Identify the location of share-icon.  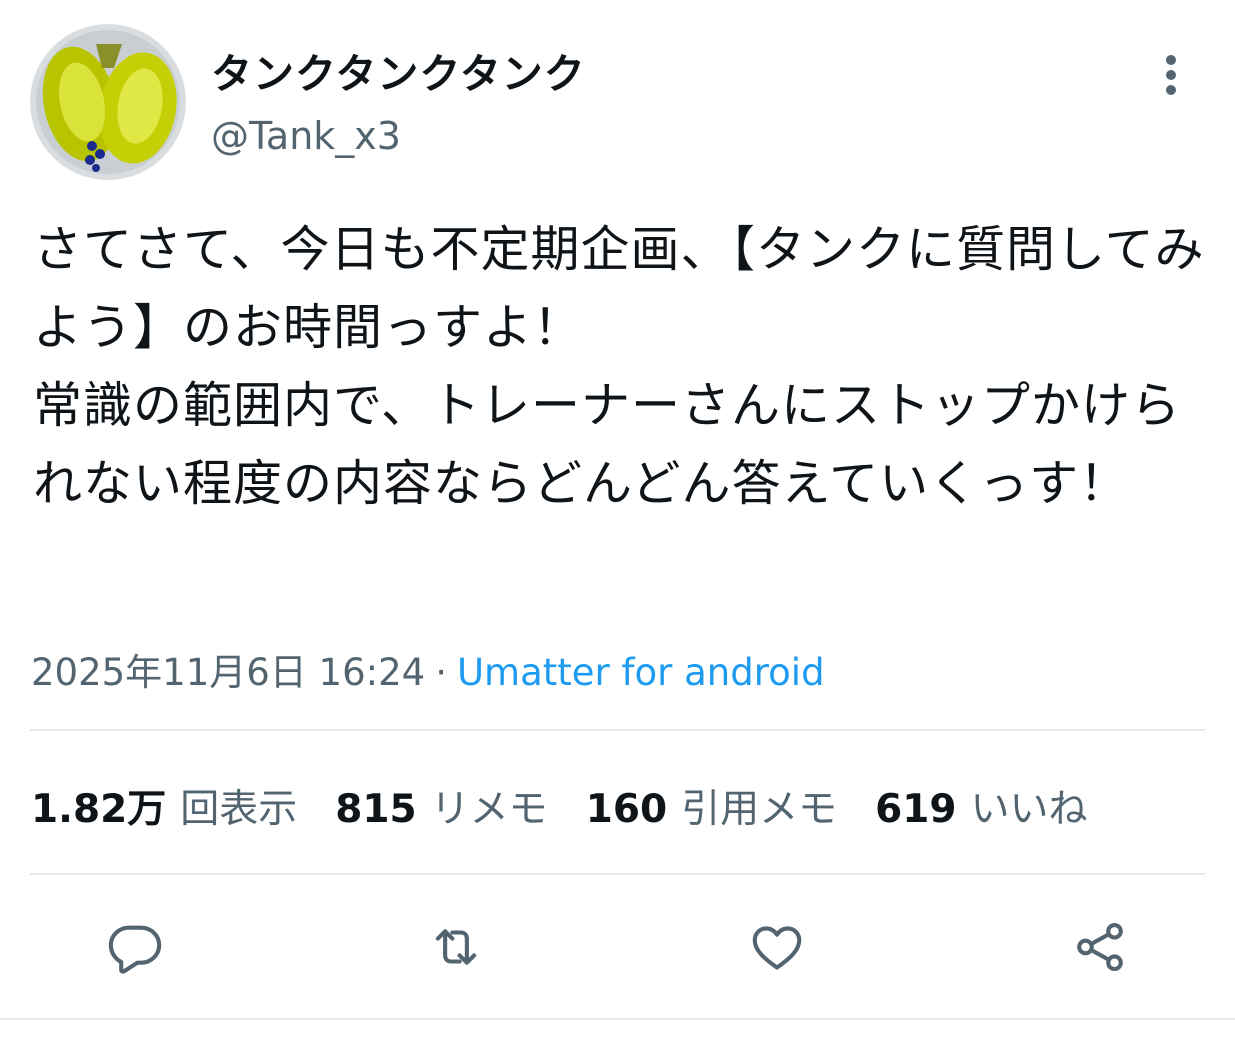
(1100, 947).